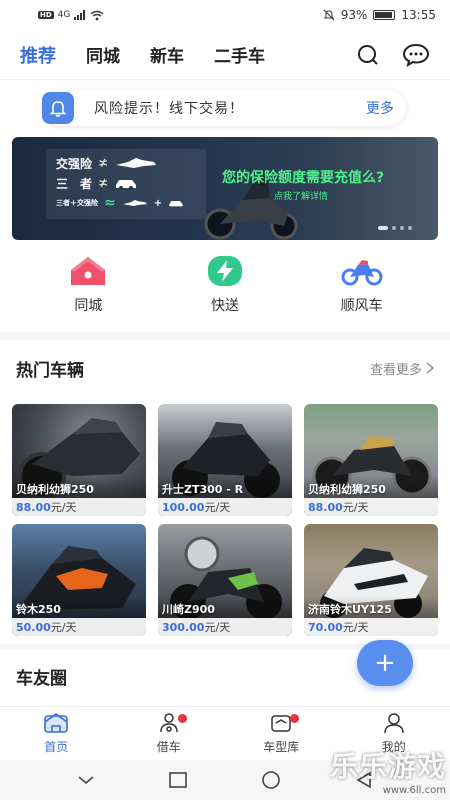 Image resolution: width=450 pixels, height=800 pixels. I want to click on vehicle-price: 70.00, so click(325, 627).